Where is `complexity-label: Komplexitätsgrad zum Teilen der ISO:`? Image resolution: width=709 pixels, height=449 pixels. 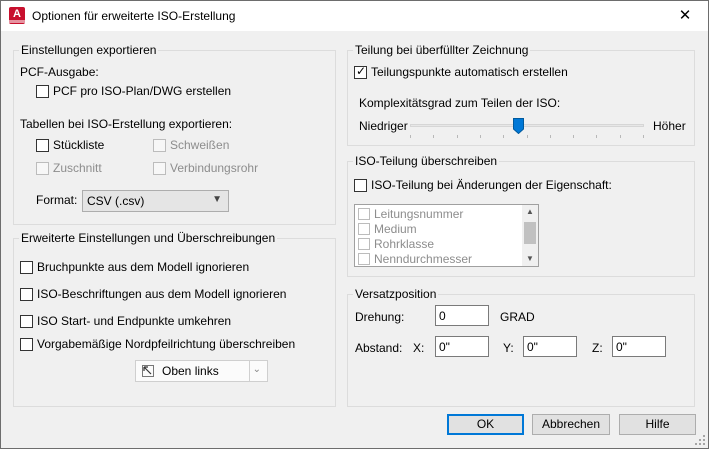
complexity-label: Komplexitätsgrad zum Teilen der ISO: is located at coordinates (460, 103).